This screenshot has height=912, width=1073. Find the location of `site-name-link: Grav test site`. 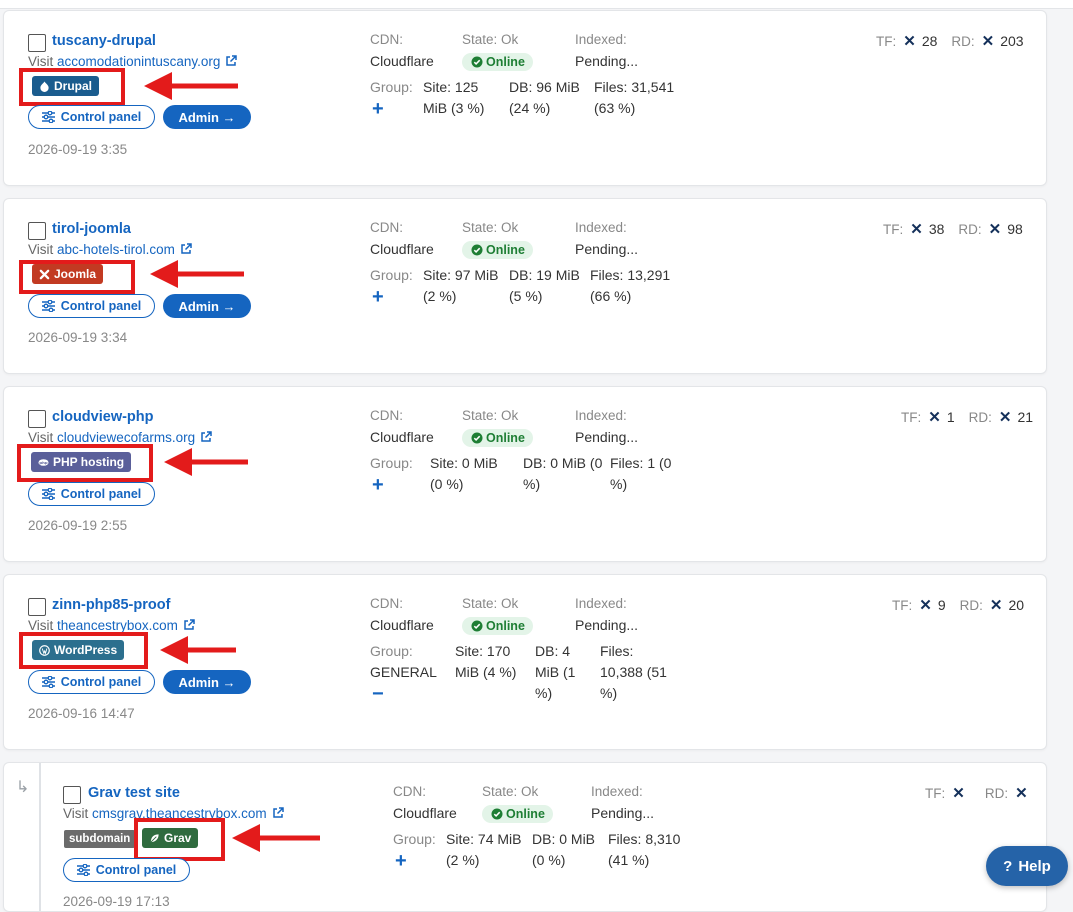

site-name-link: Grav test site is located at coordinates (134, 793).